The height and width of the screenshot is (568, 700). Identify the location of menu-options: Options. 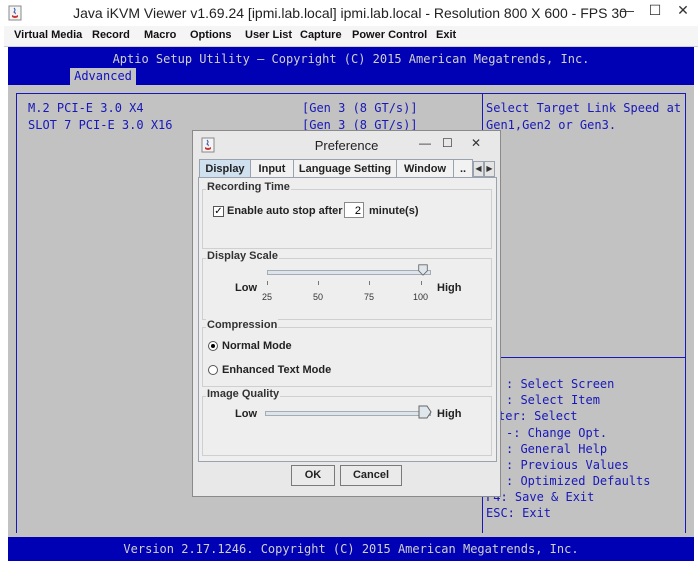
(211, 35).